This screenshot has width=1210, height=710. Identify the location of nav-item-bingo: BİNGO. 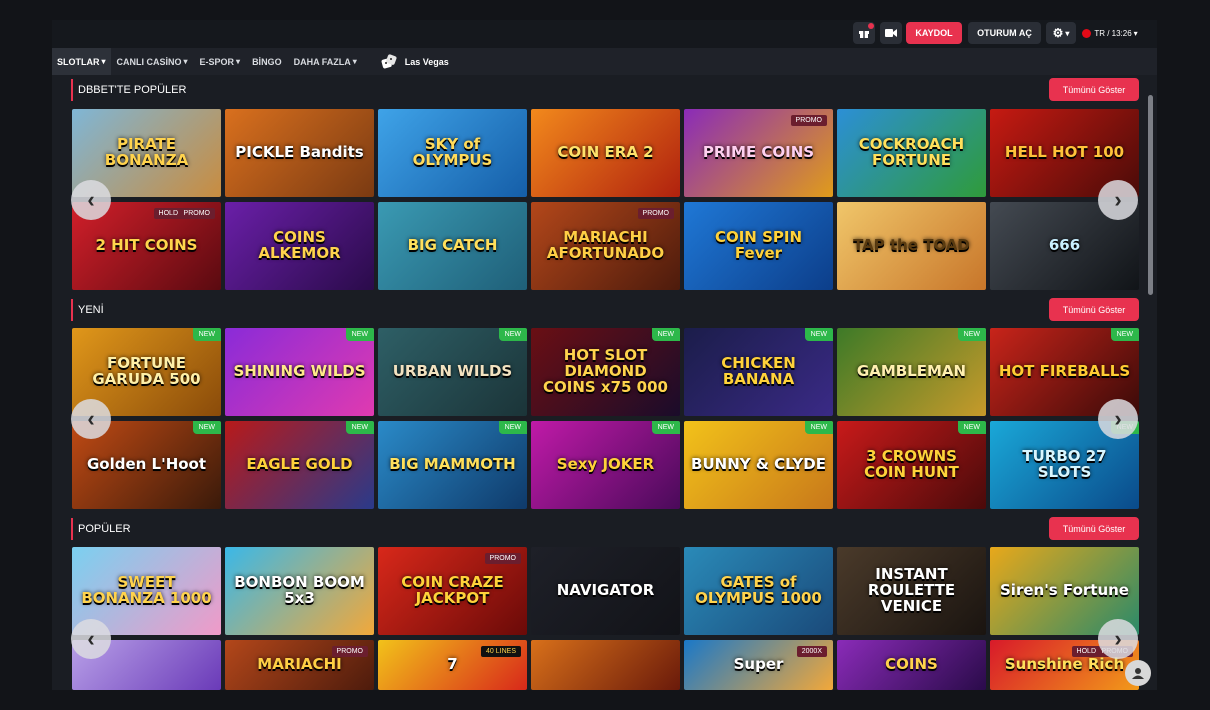
(267, 61).